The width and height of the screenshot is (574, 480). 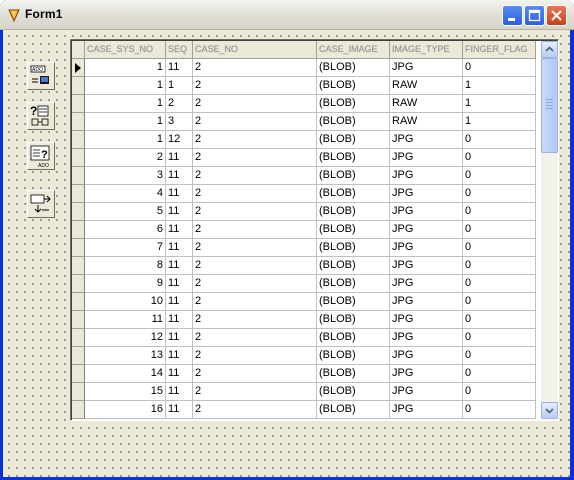 What do you see at coordinates (304, 374) in the screenshot?
I see `table-row: 14 11 2 (BLOB) JPG 0` at bounding box center [304, 374].